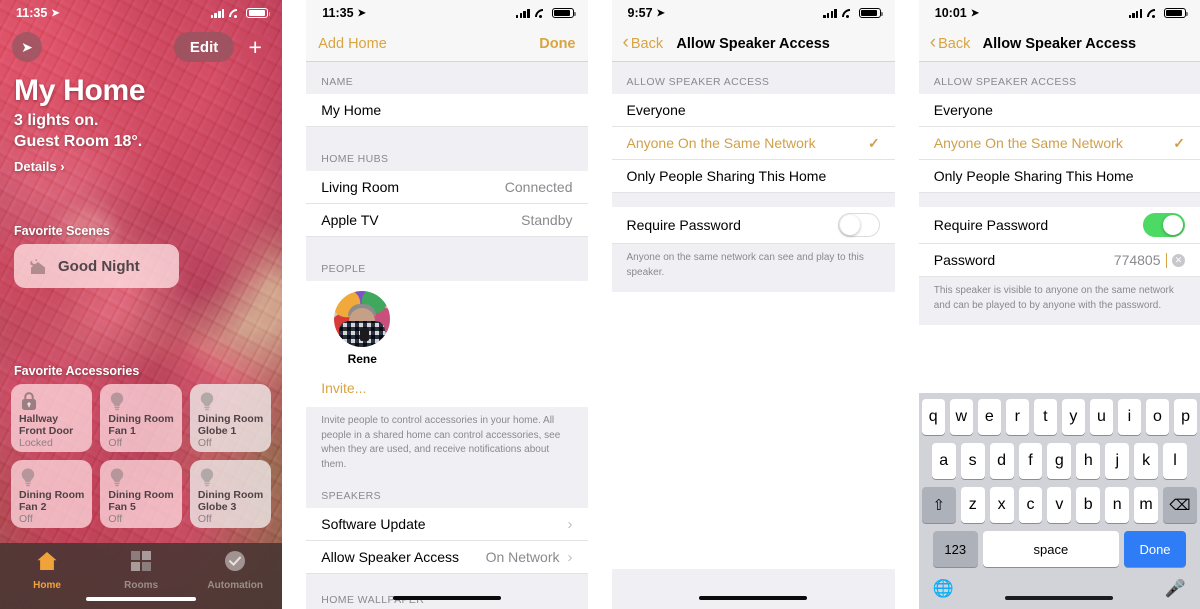 The image size is (1200, 609). What do you see at coordinates (1059, 505) in the screenshot?
I see `key-v: v` at bounding box center [1059, 505].